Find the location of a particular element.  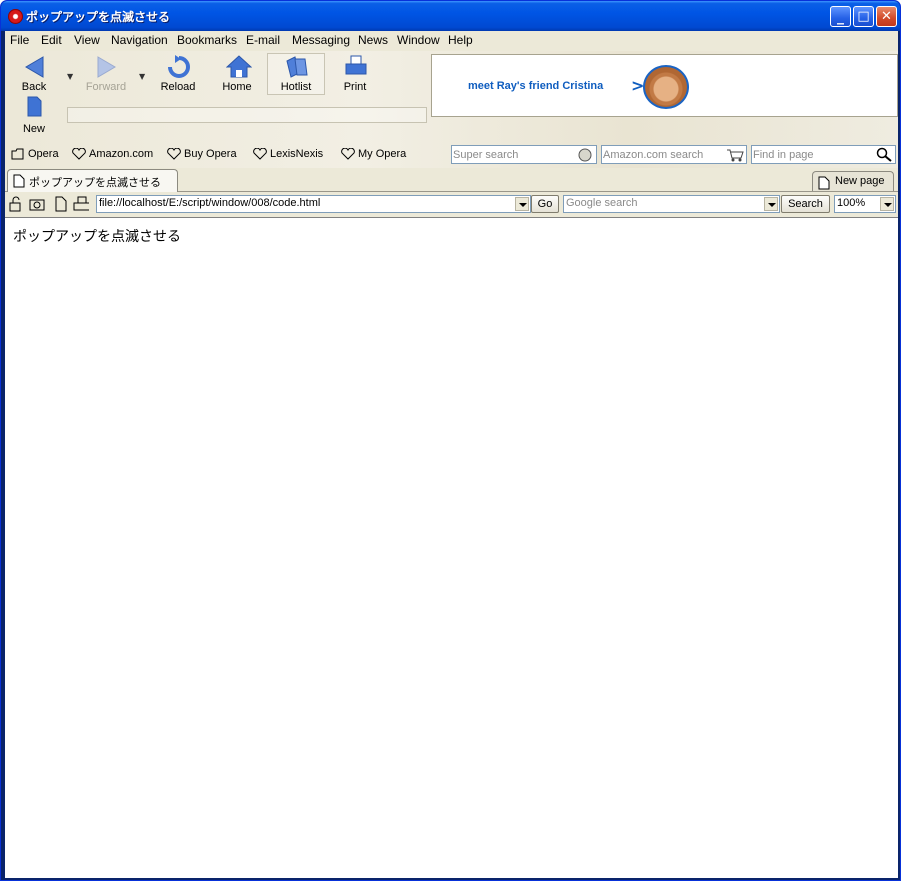

find-in-page-field is located at coordinates (823, 154).